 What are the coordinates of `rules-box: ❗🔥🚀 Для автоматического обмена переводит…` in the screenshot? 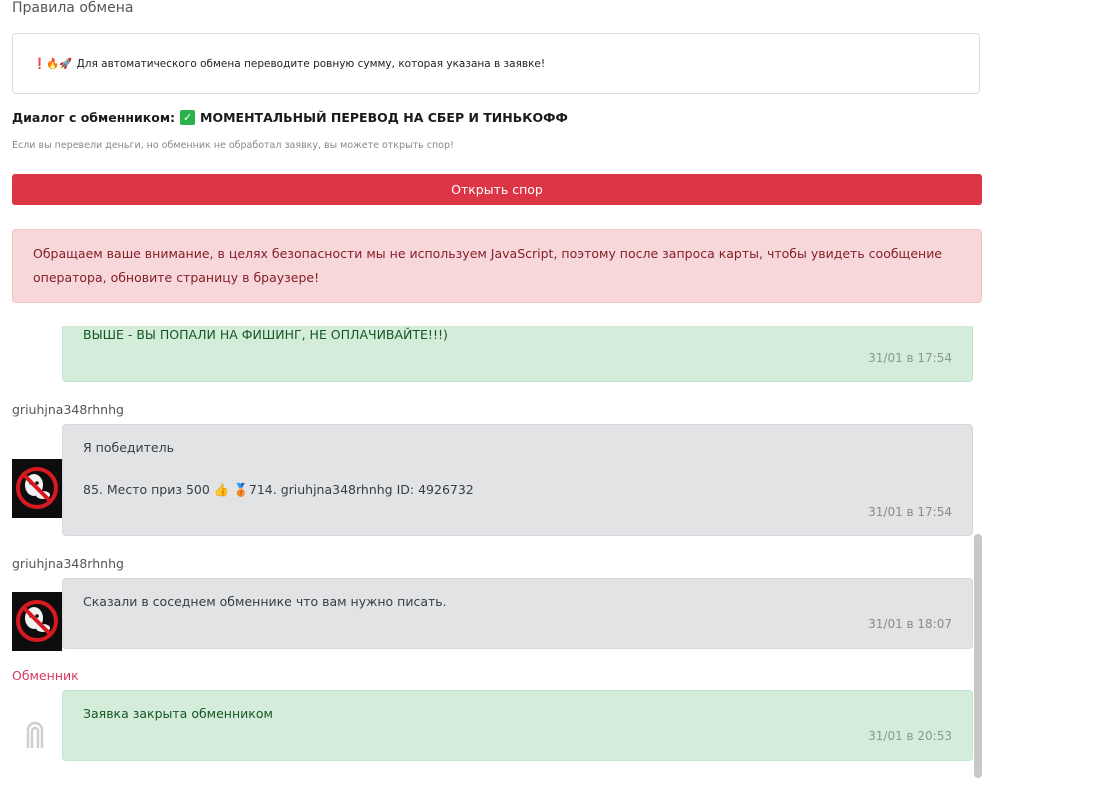 It's located at (496, 63).